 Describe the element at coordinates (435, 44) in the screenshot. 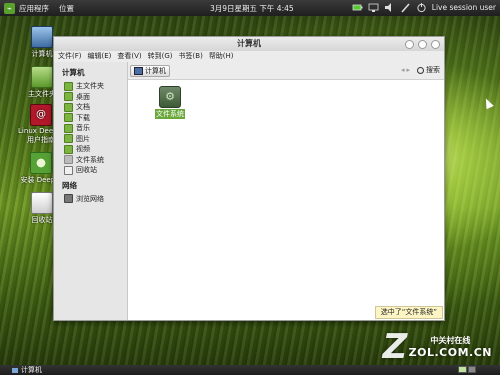

I see `close-button` at that location.